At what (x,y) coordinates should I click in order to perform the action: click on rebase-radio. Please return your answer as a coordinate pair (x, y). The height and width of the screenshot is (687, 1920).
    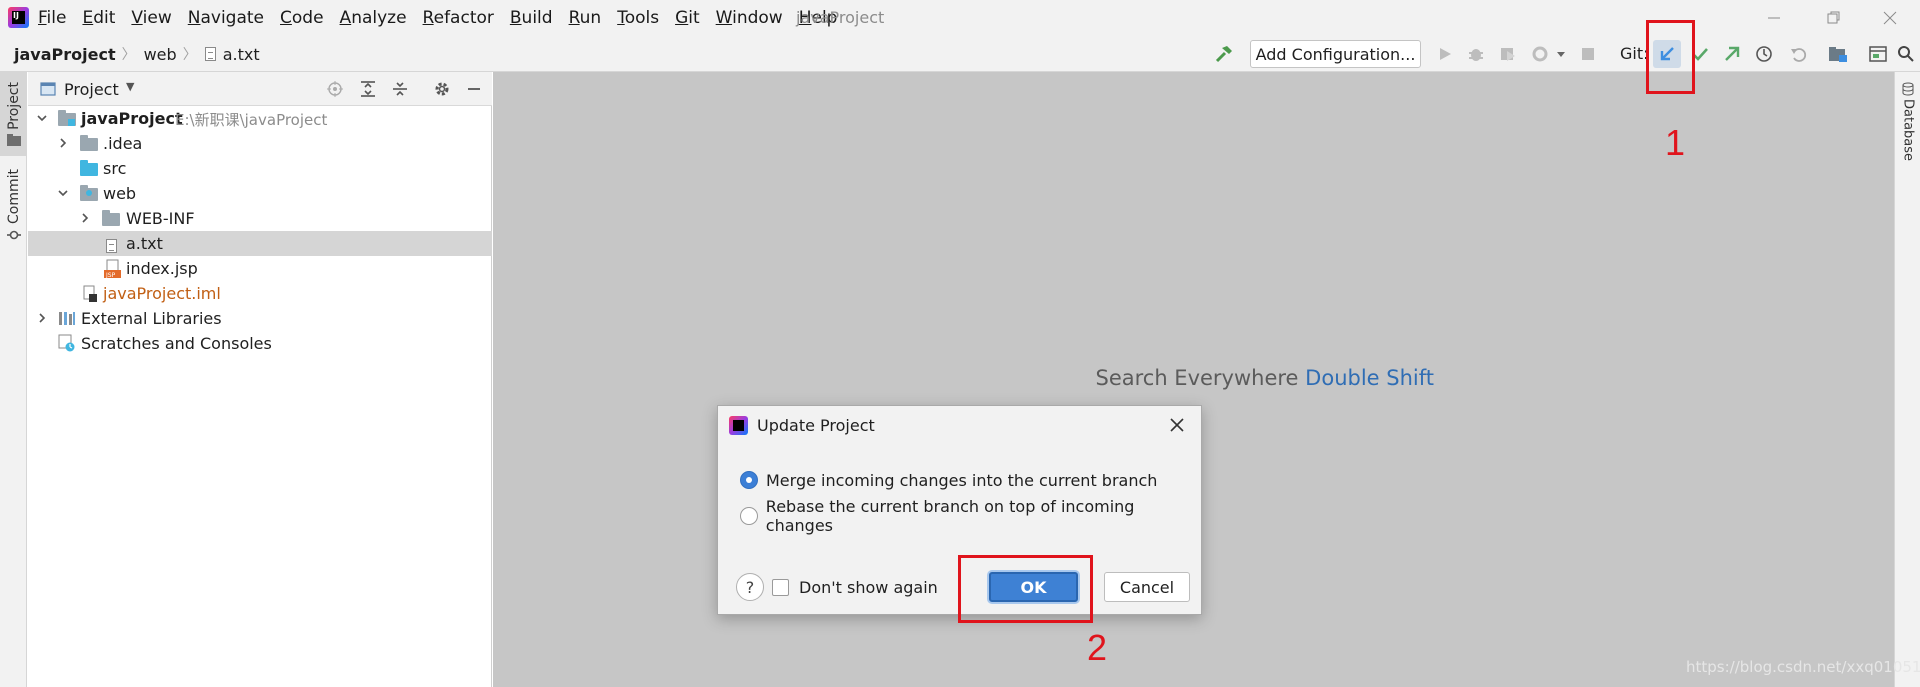
    Looking at the image, I should click on (749, 516).